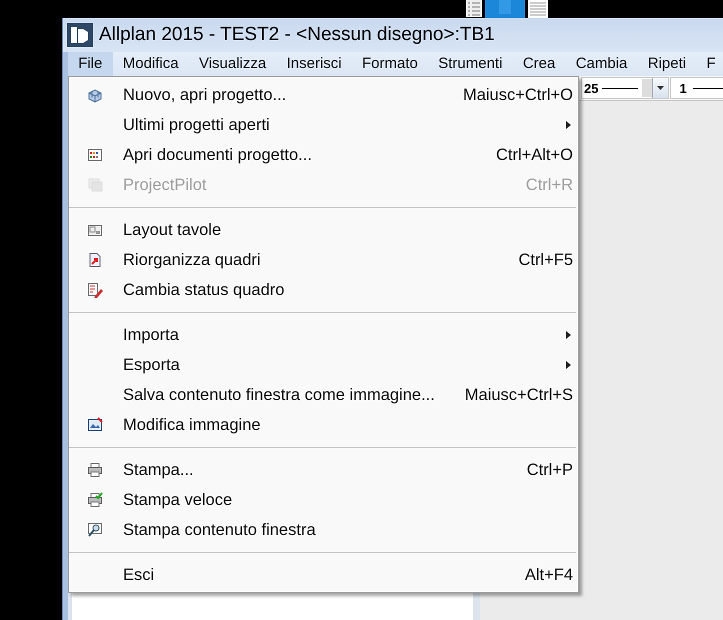 Image resolution: width=723 pixels, height=620 pixels. Describe the element at coordinates (323, 395) in the screenshot. I see `menu-item: Salva contenuto finestra come immagine... Maiusc+Ctrl+S` at that location.